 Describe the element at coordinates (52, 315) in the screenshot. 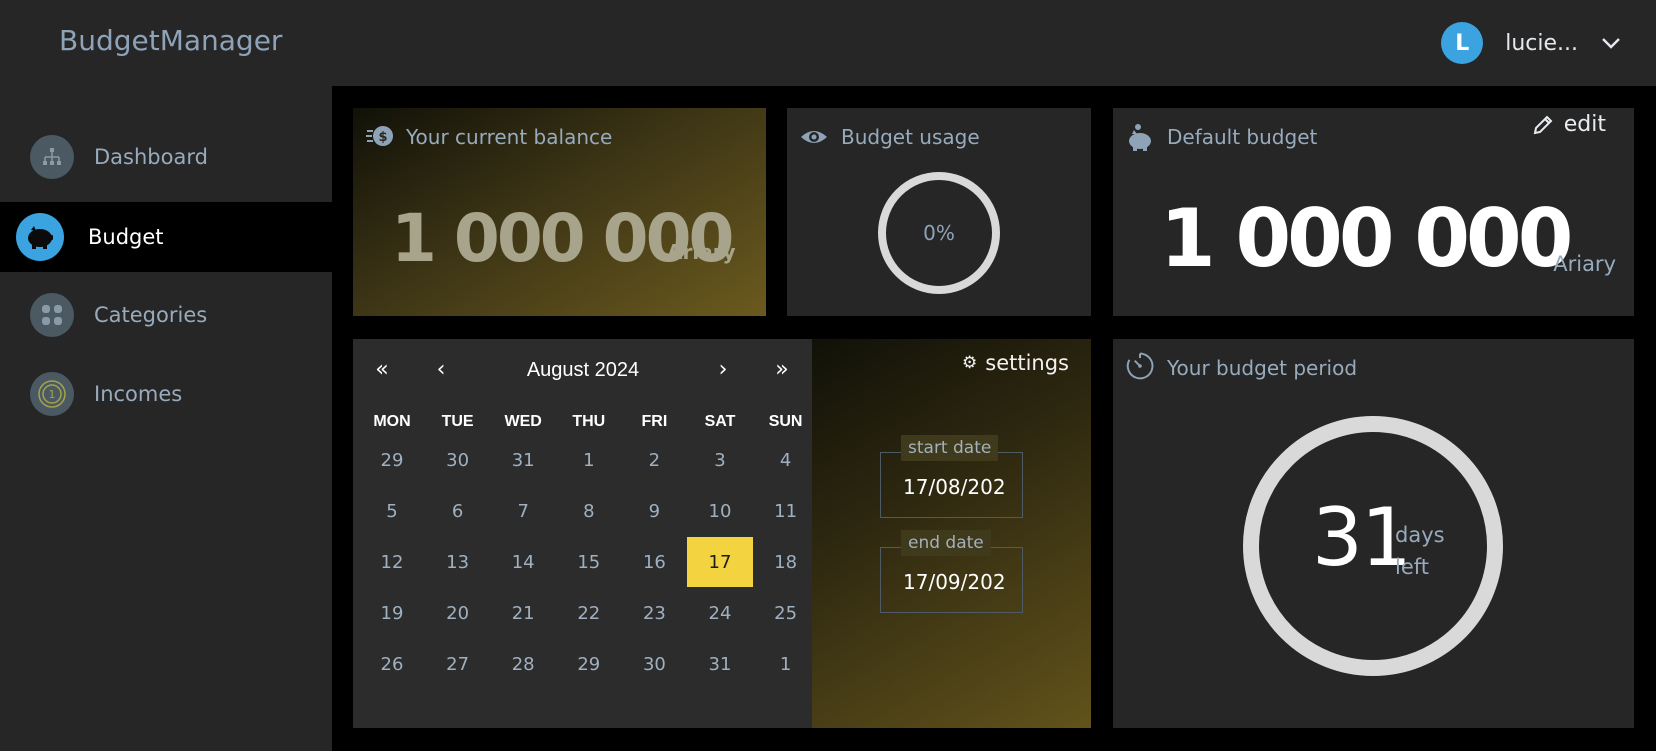

I see `categories-icon` at that location.